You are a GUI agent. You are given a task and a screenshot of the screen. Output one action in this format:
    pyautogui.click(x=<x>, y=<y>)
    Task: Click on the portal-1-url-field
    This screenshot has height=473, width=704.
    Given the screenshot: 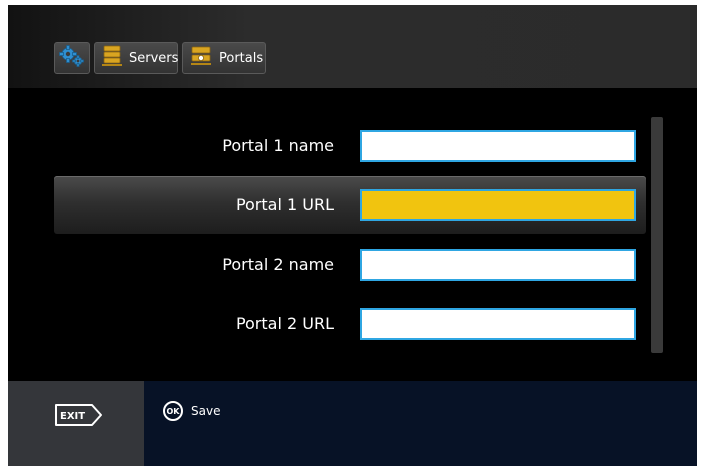 What is the action you would take?
    pyautogui.click(x=498, y=205)
    